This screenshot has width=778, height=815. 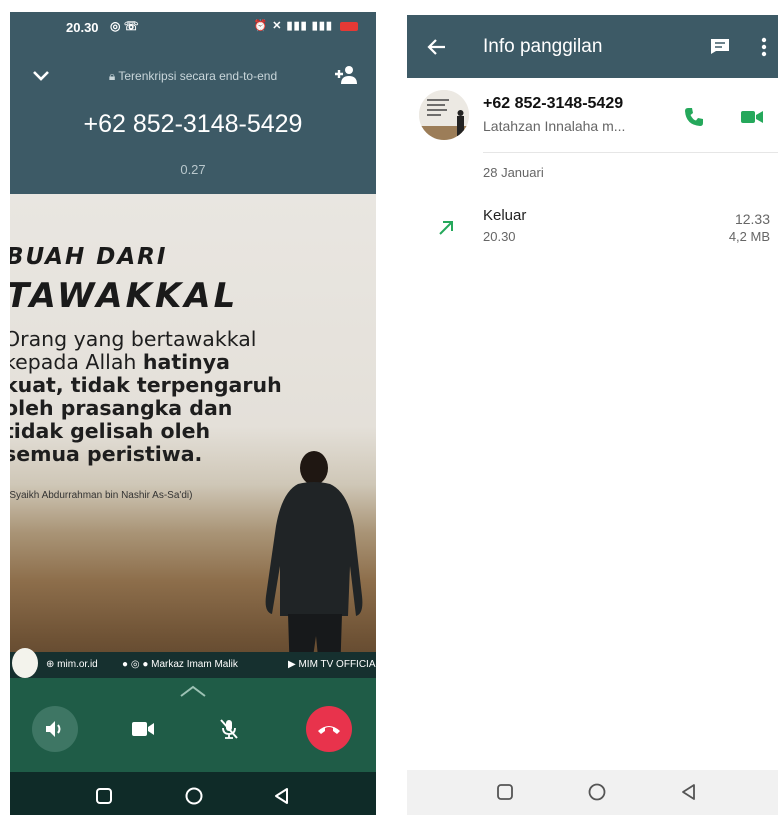 I want to click on more-options-icon, so click(x=764, y=47).